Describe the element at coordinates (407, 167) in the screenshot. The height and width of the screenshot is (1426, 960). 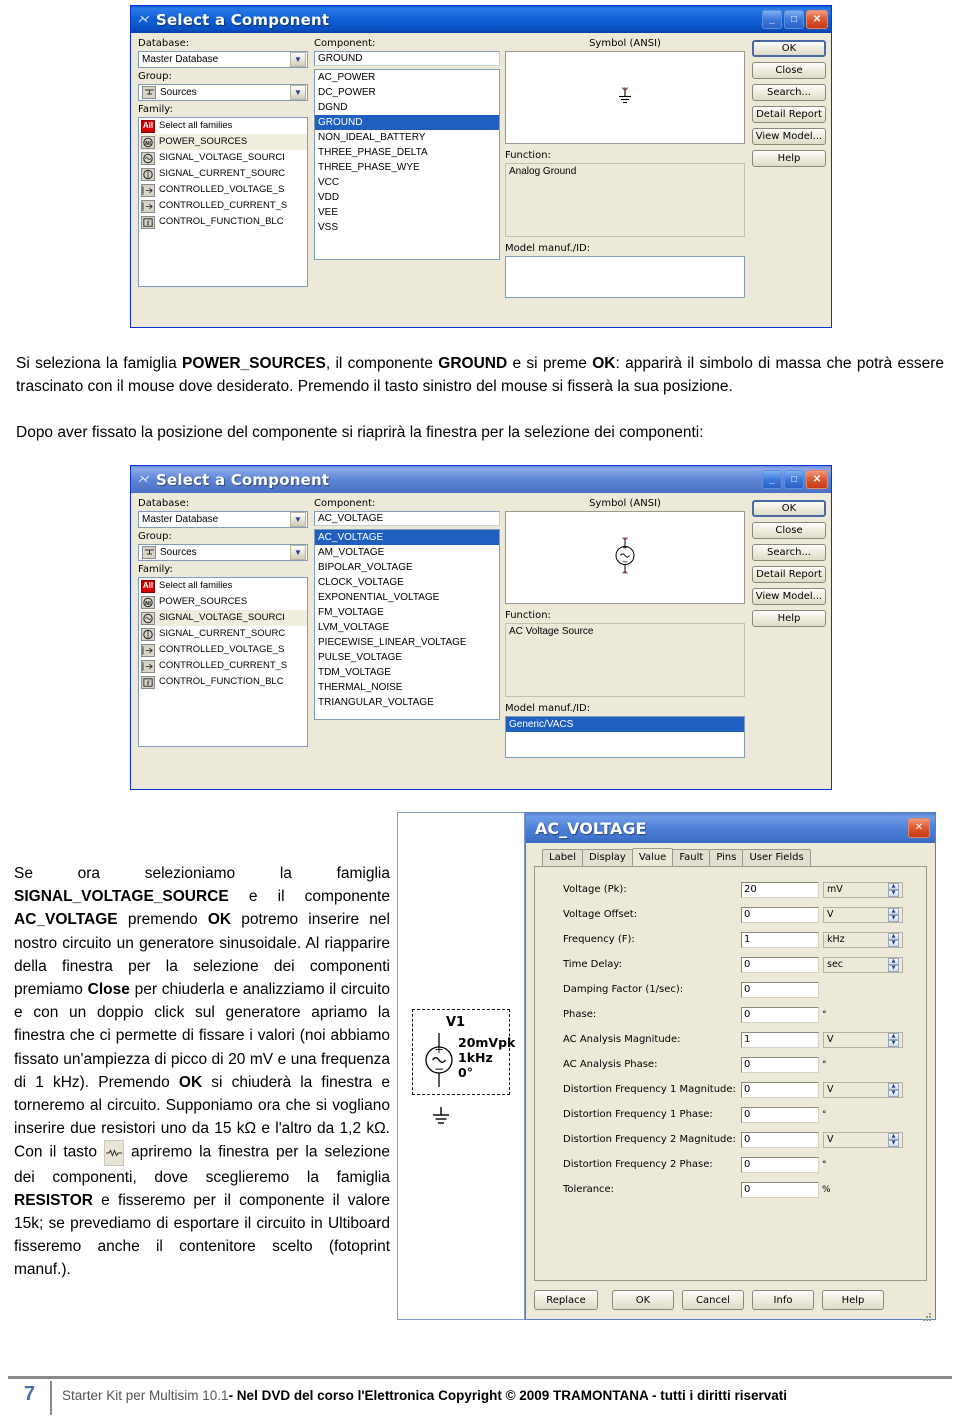
I see `component-item: THREE_PHASE_WYE` at that location.